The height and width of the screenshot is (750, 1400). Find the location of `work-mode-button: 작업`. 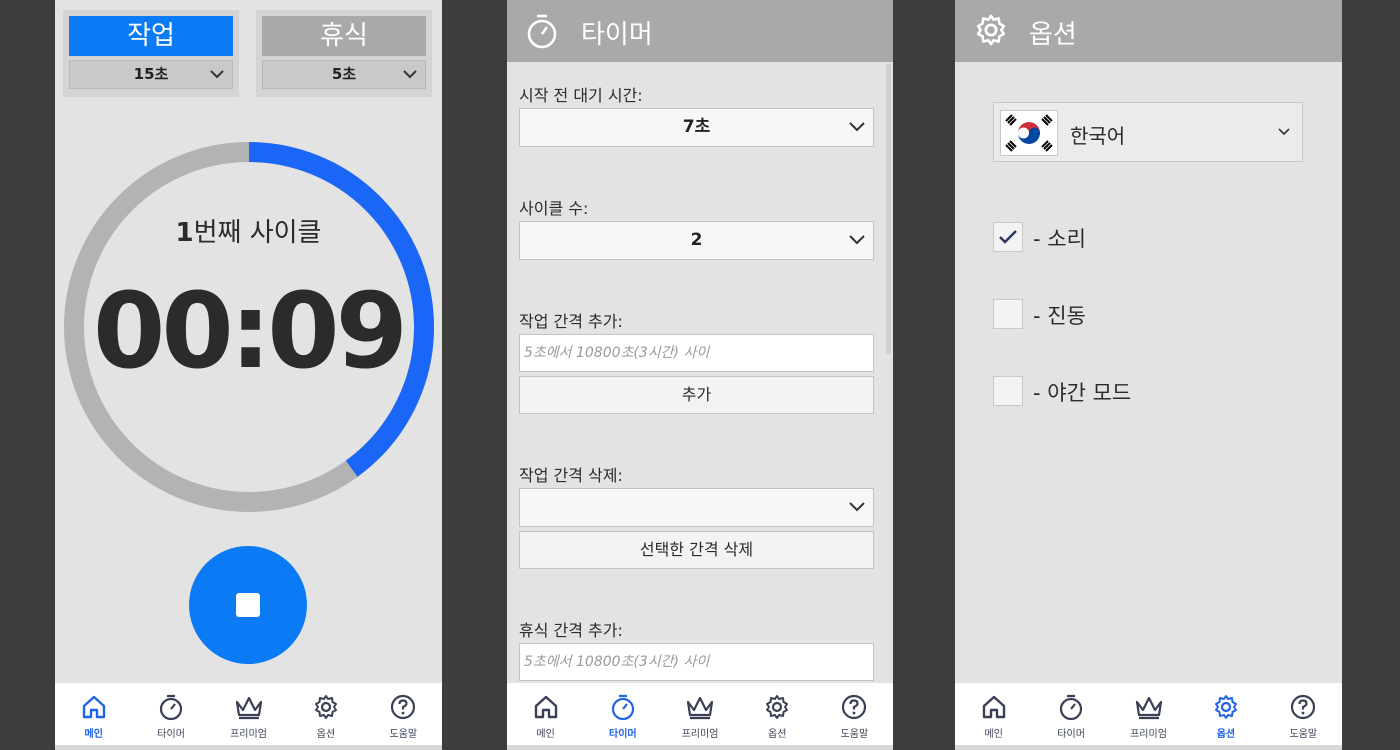

work-mode-button: 작업 is located at coordinates (151, 36).